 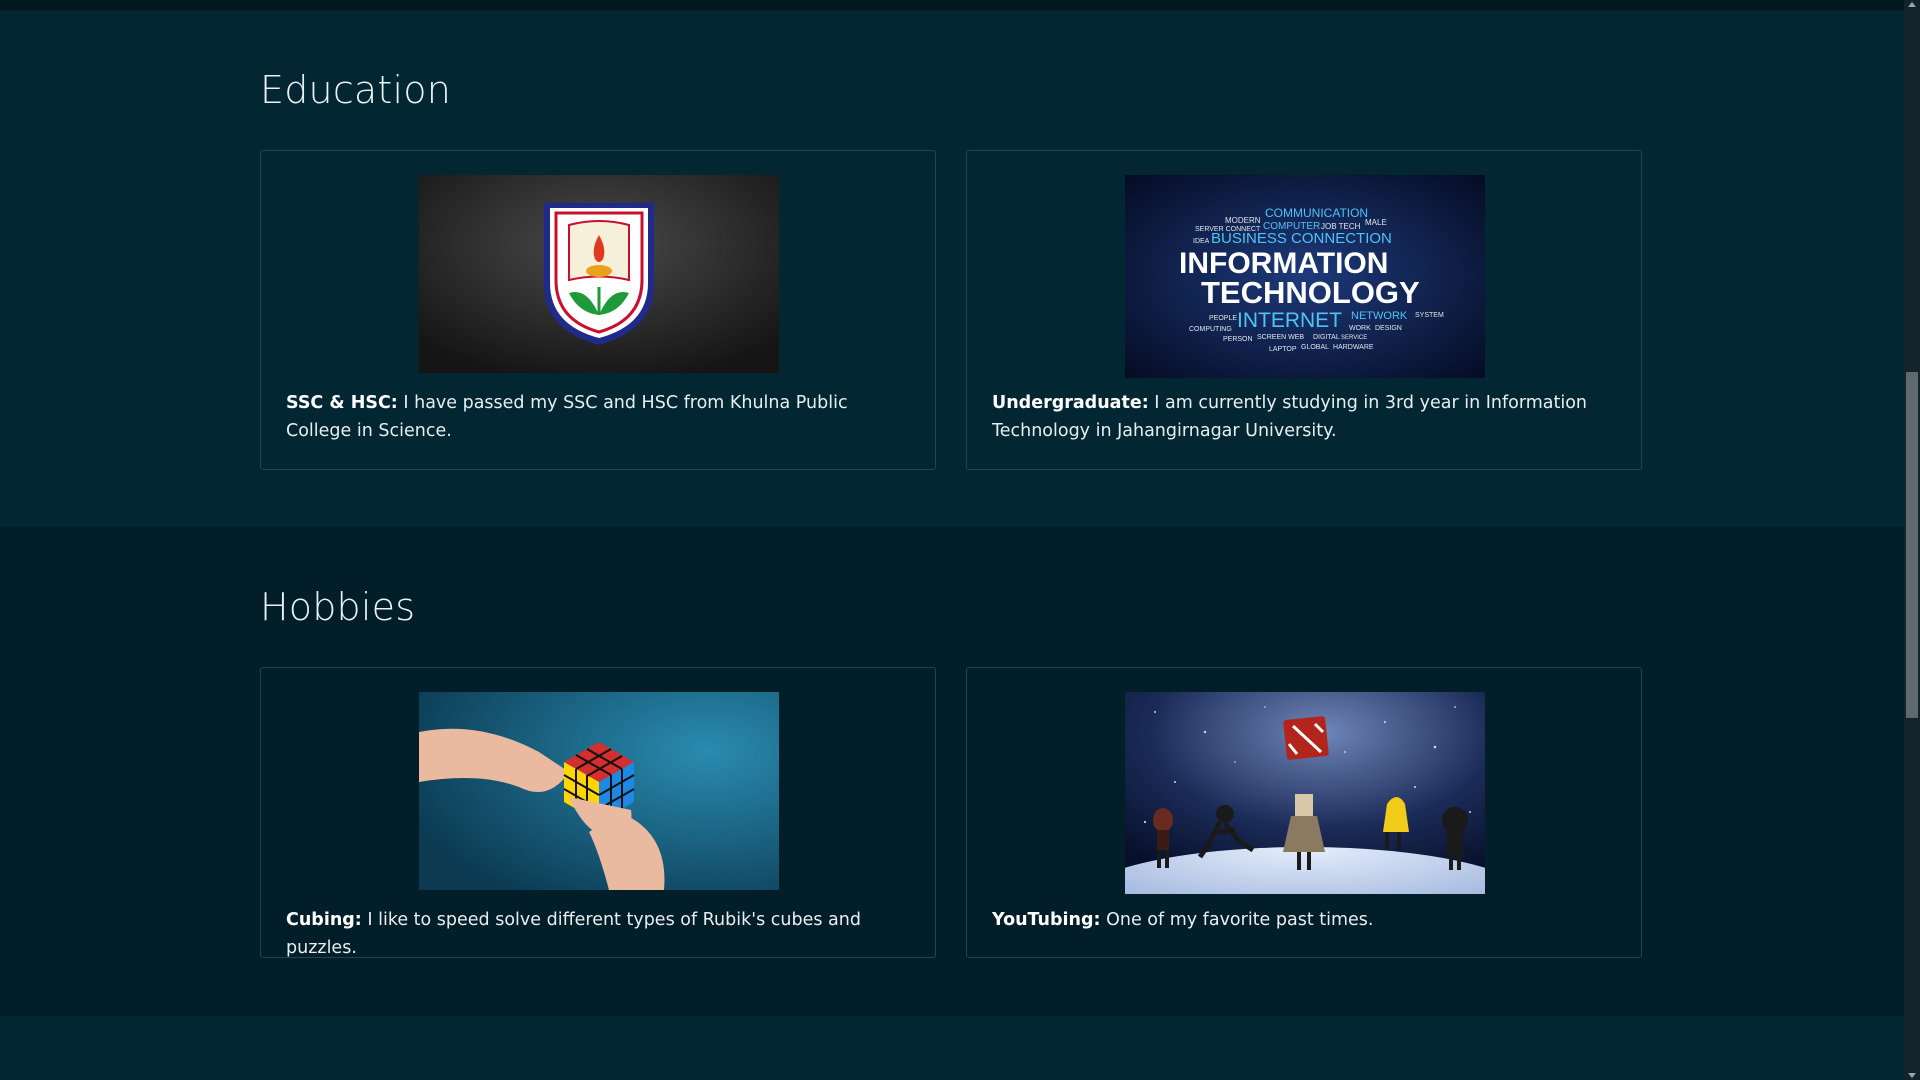 What do you see at coordinates (1376, 222) in the screenshot?
I see `word-male: MALE` at bounding box center [1376, 222].